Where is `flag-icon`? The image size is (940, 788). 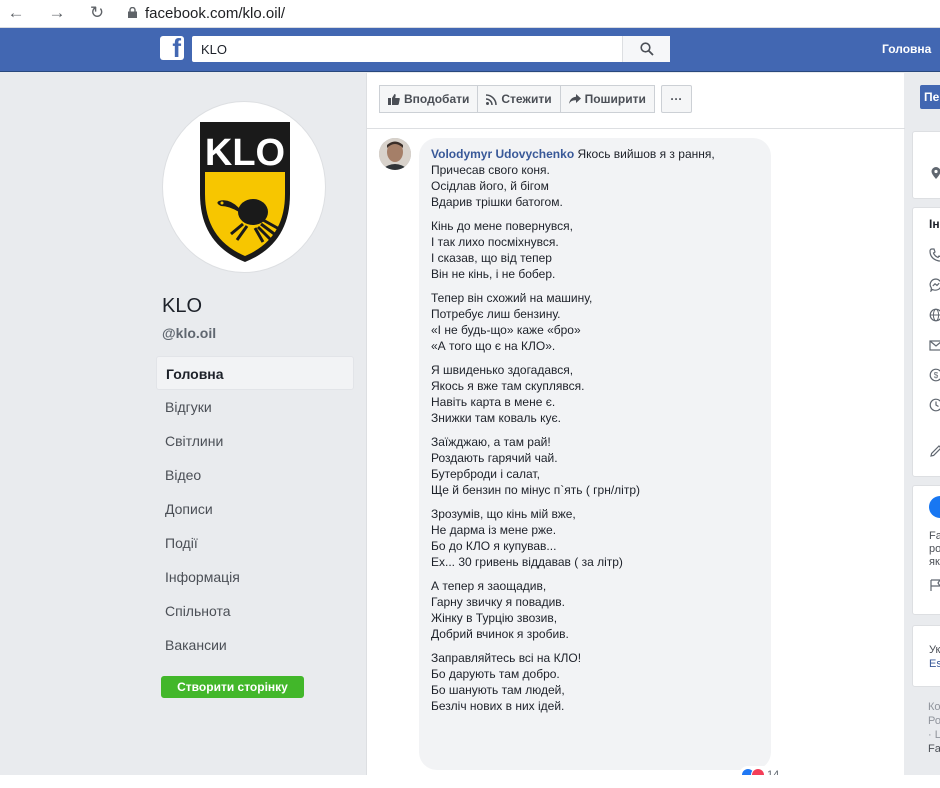 flag-icon is located at coordinates (934, 585).